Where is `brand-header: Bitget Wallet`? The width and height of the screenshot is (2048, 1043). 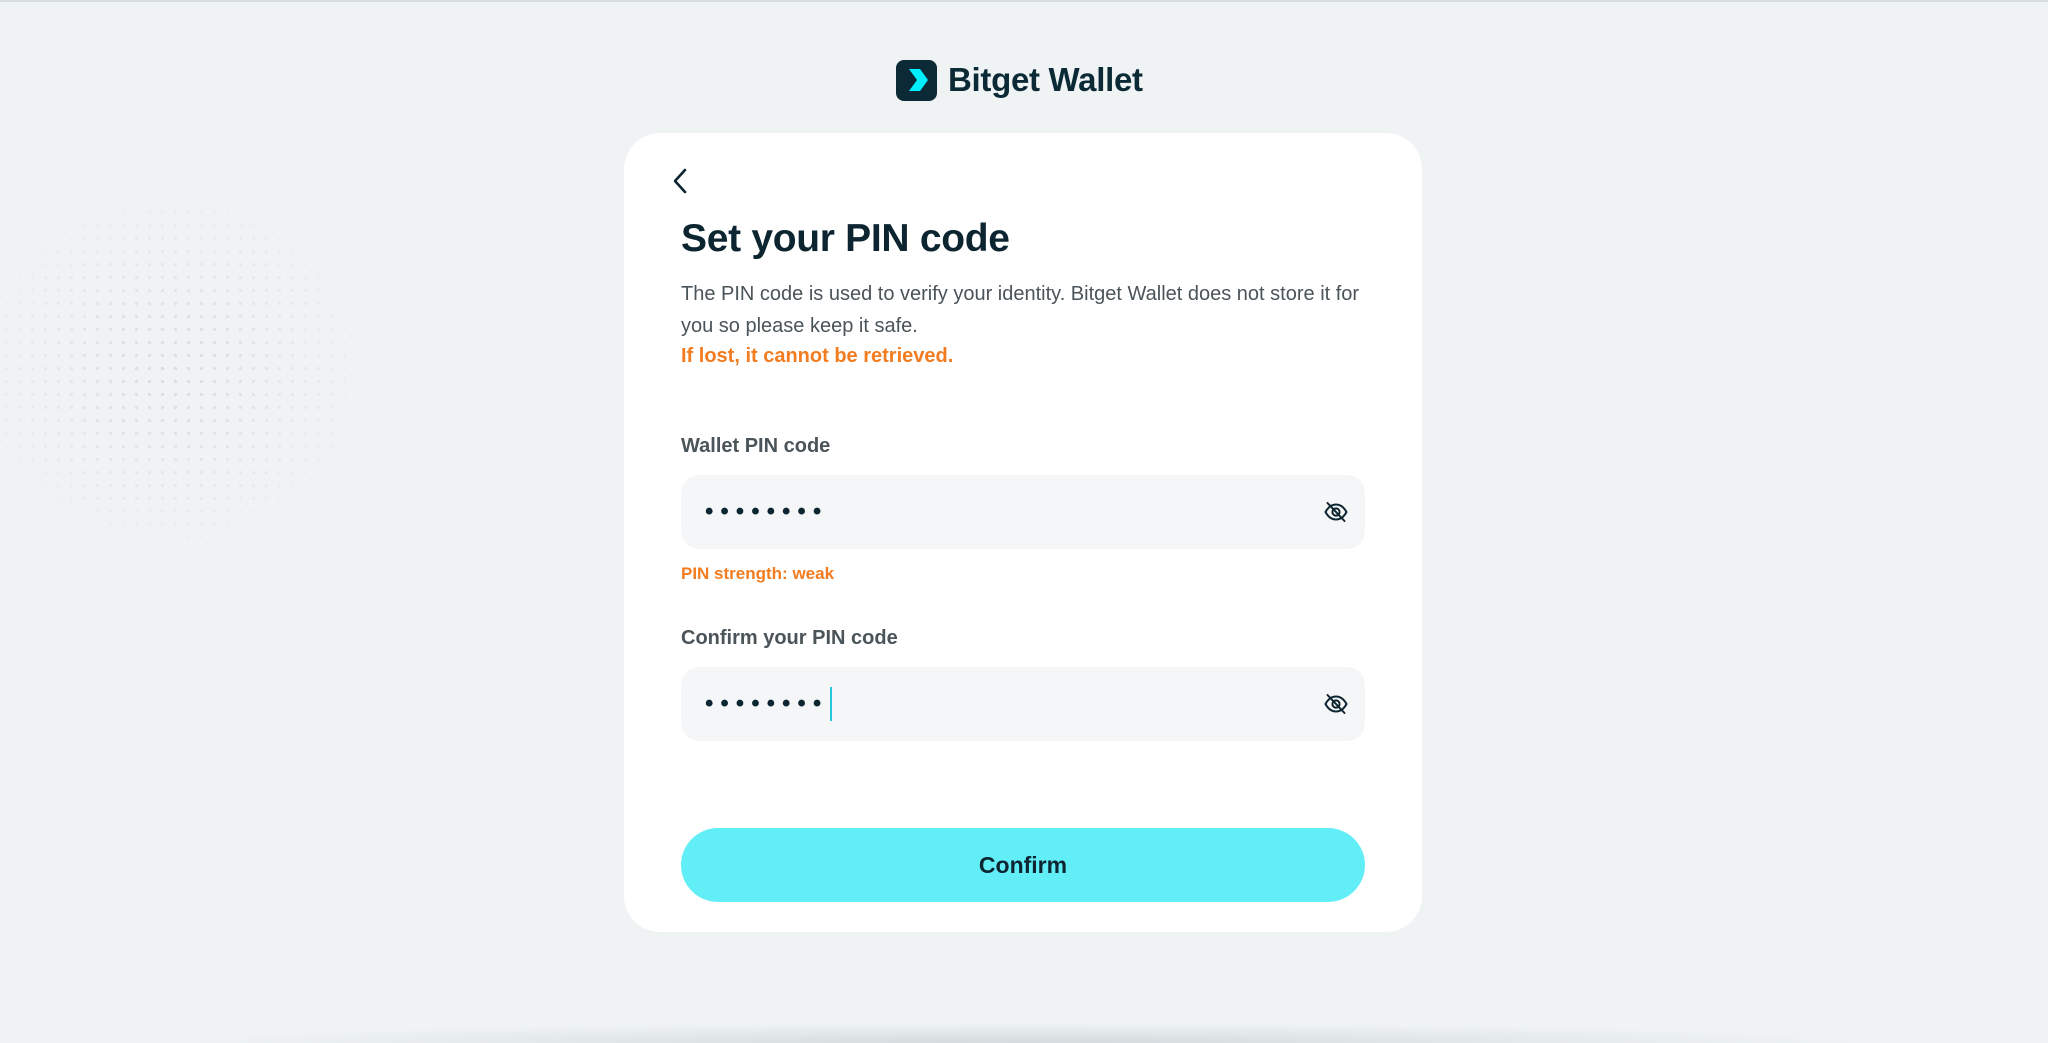
brand-header: Bitget Wallet is located at coordinates (1019, 80).